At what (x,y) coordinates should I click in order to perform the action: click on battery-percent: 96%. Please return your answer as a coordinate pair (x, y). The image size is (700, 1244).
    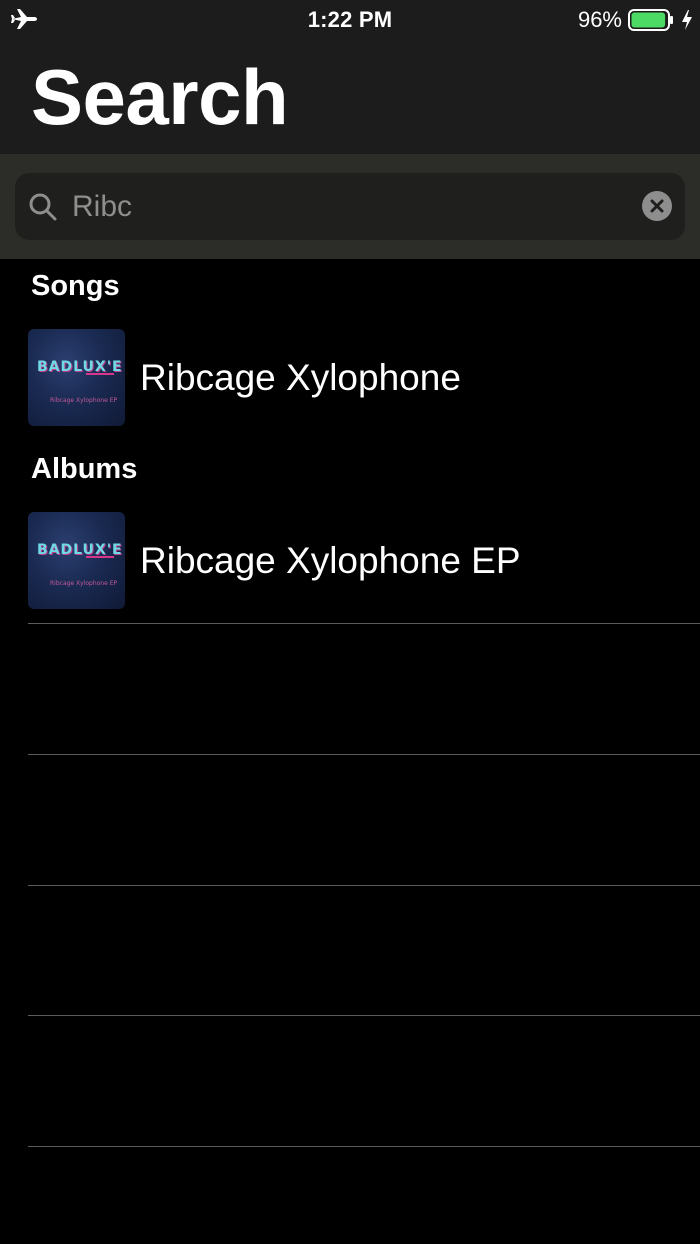
    Looking at the image, I should click on (599, 19).